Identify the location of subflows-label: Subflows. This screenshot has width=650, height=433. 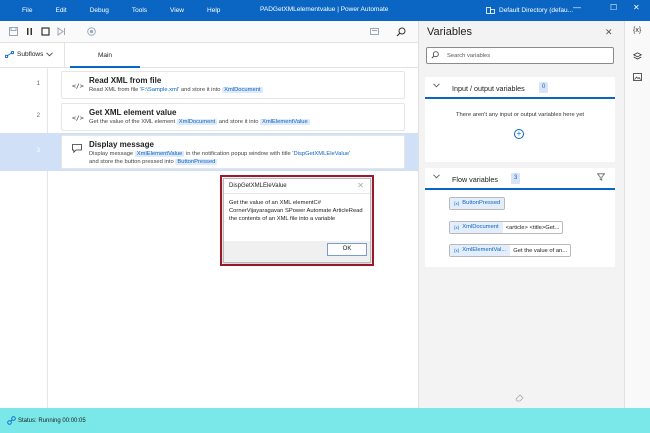
(30, 54).